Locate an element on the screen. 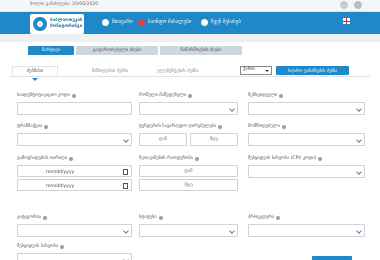 The image size is (380, 260). category-select is located at coordinates (74, 230).